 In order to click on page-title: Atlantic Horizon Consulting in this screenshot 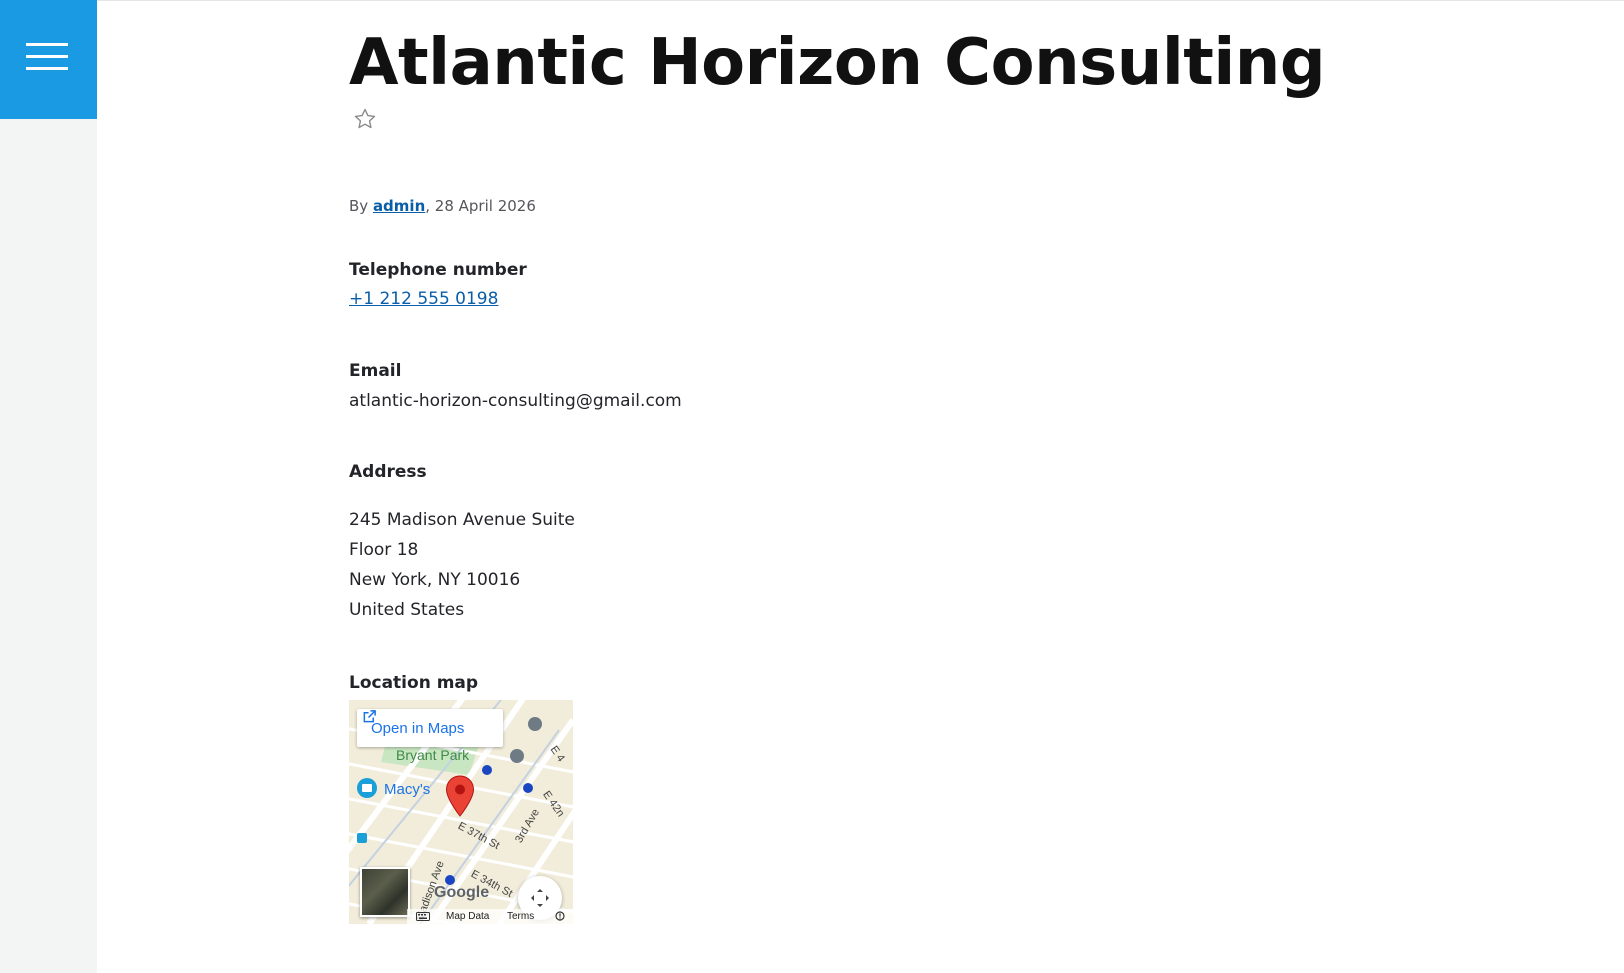, I will do `click(837, 63)`.